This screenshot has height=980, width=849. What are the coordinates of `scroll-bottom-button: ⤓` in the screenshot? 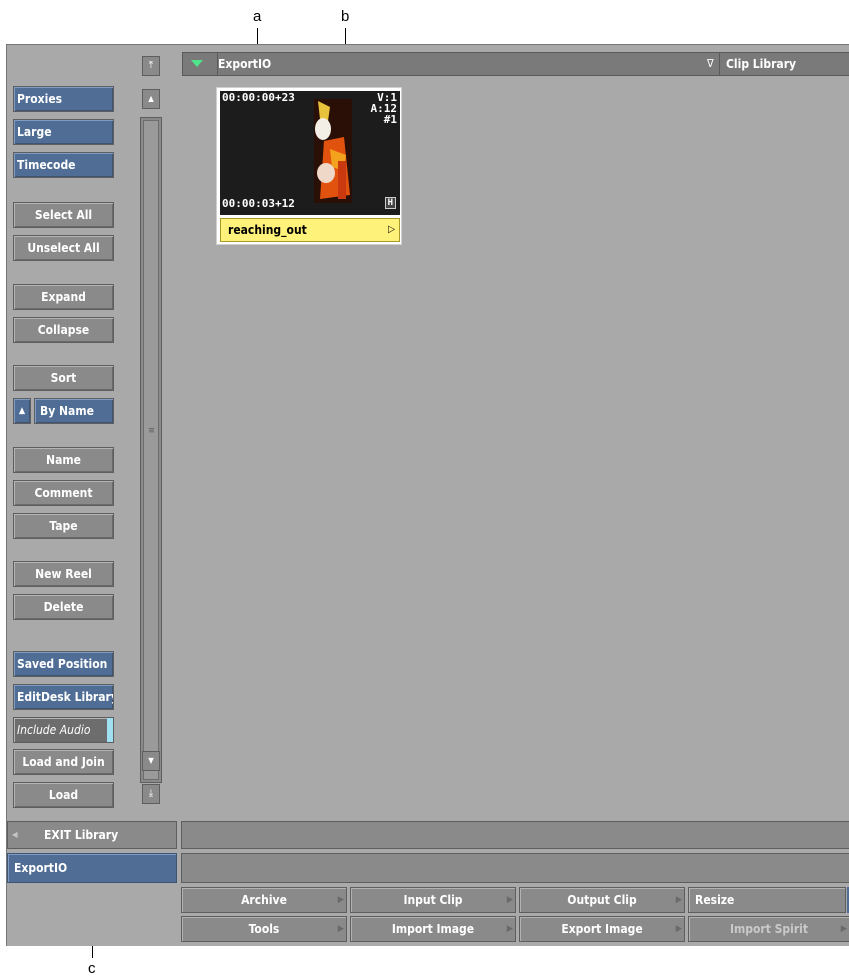 It's located at (151, 794).